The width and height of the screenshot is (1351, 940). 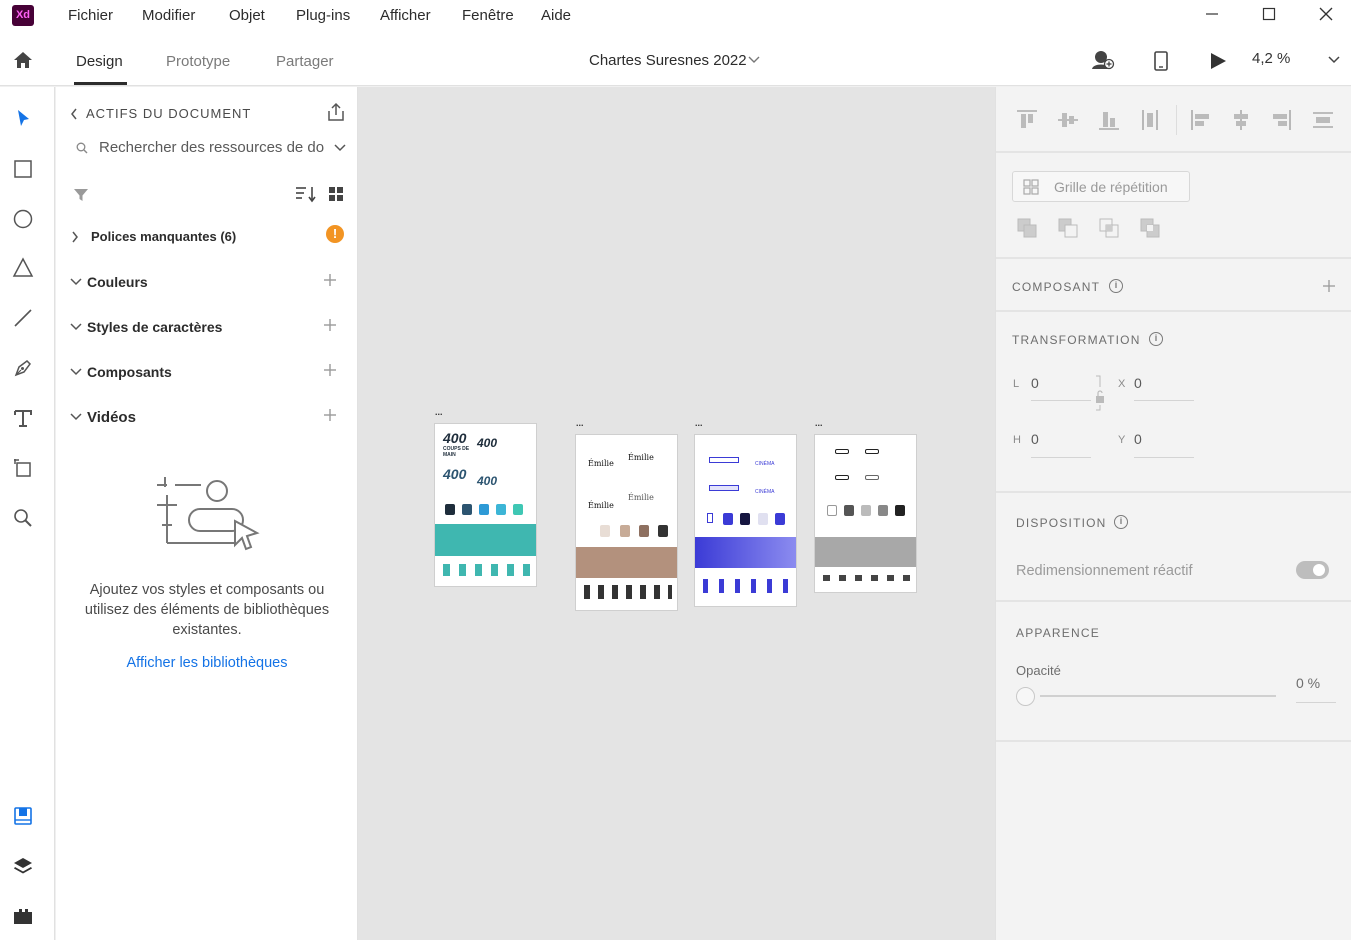 What do you see at coordinates (23, 60) in the screenshot?
I see `home-icon` at bounding box center [23, 60].